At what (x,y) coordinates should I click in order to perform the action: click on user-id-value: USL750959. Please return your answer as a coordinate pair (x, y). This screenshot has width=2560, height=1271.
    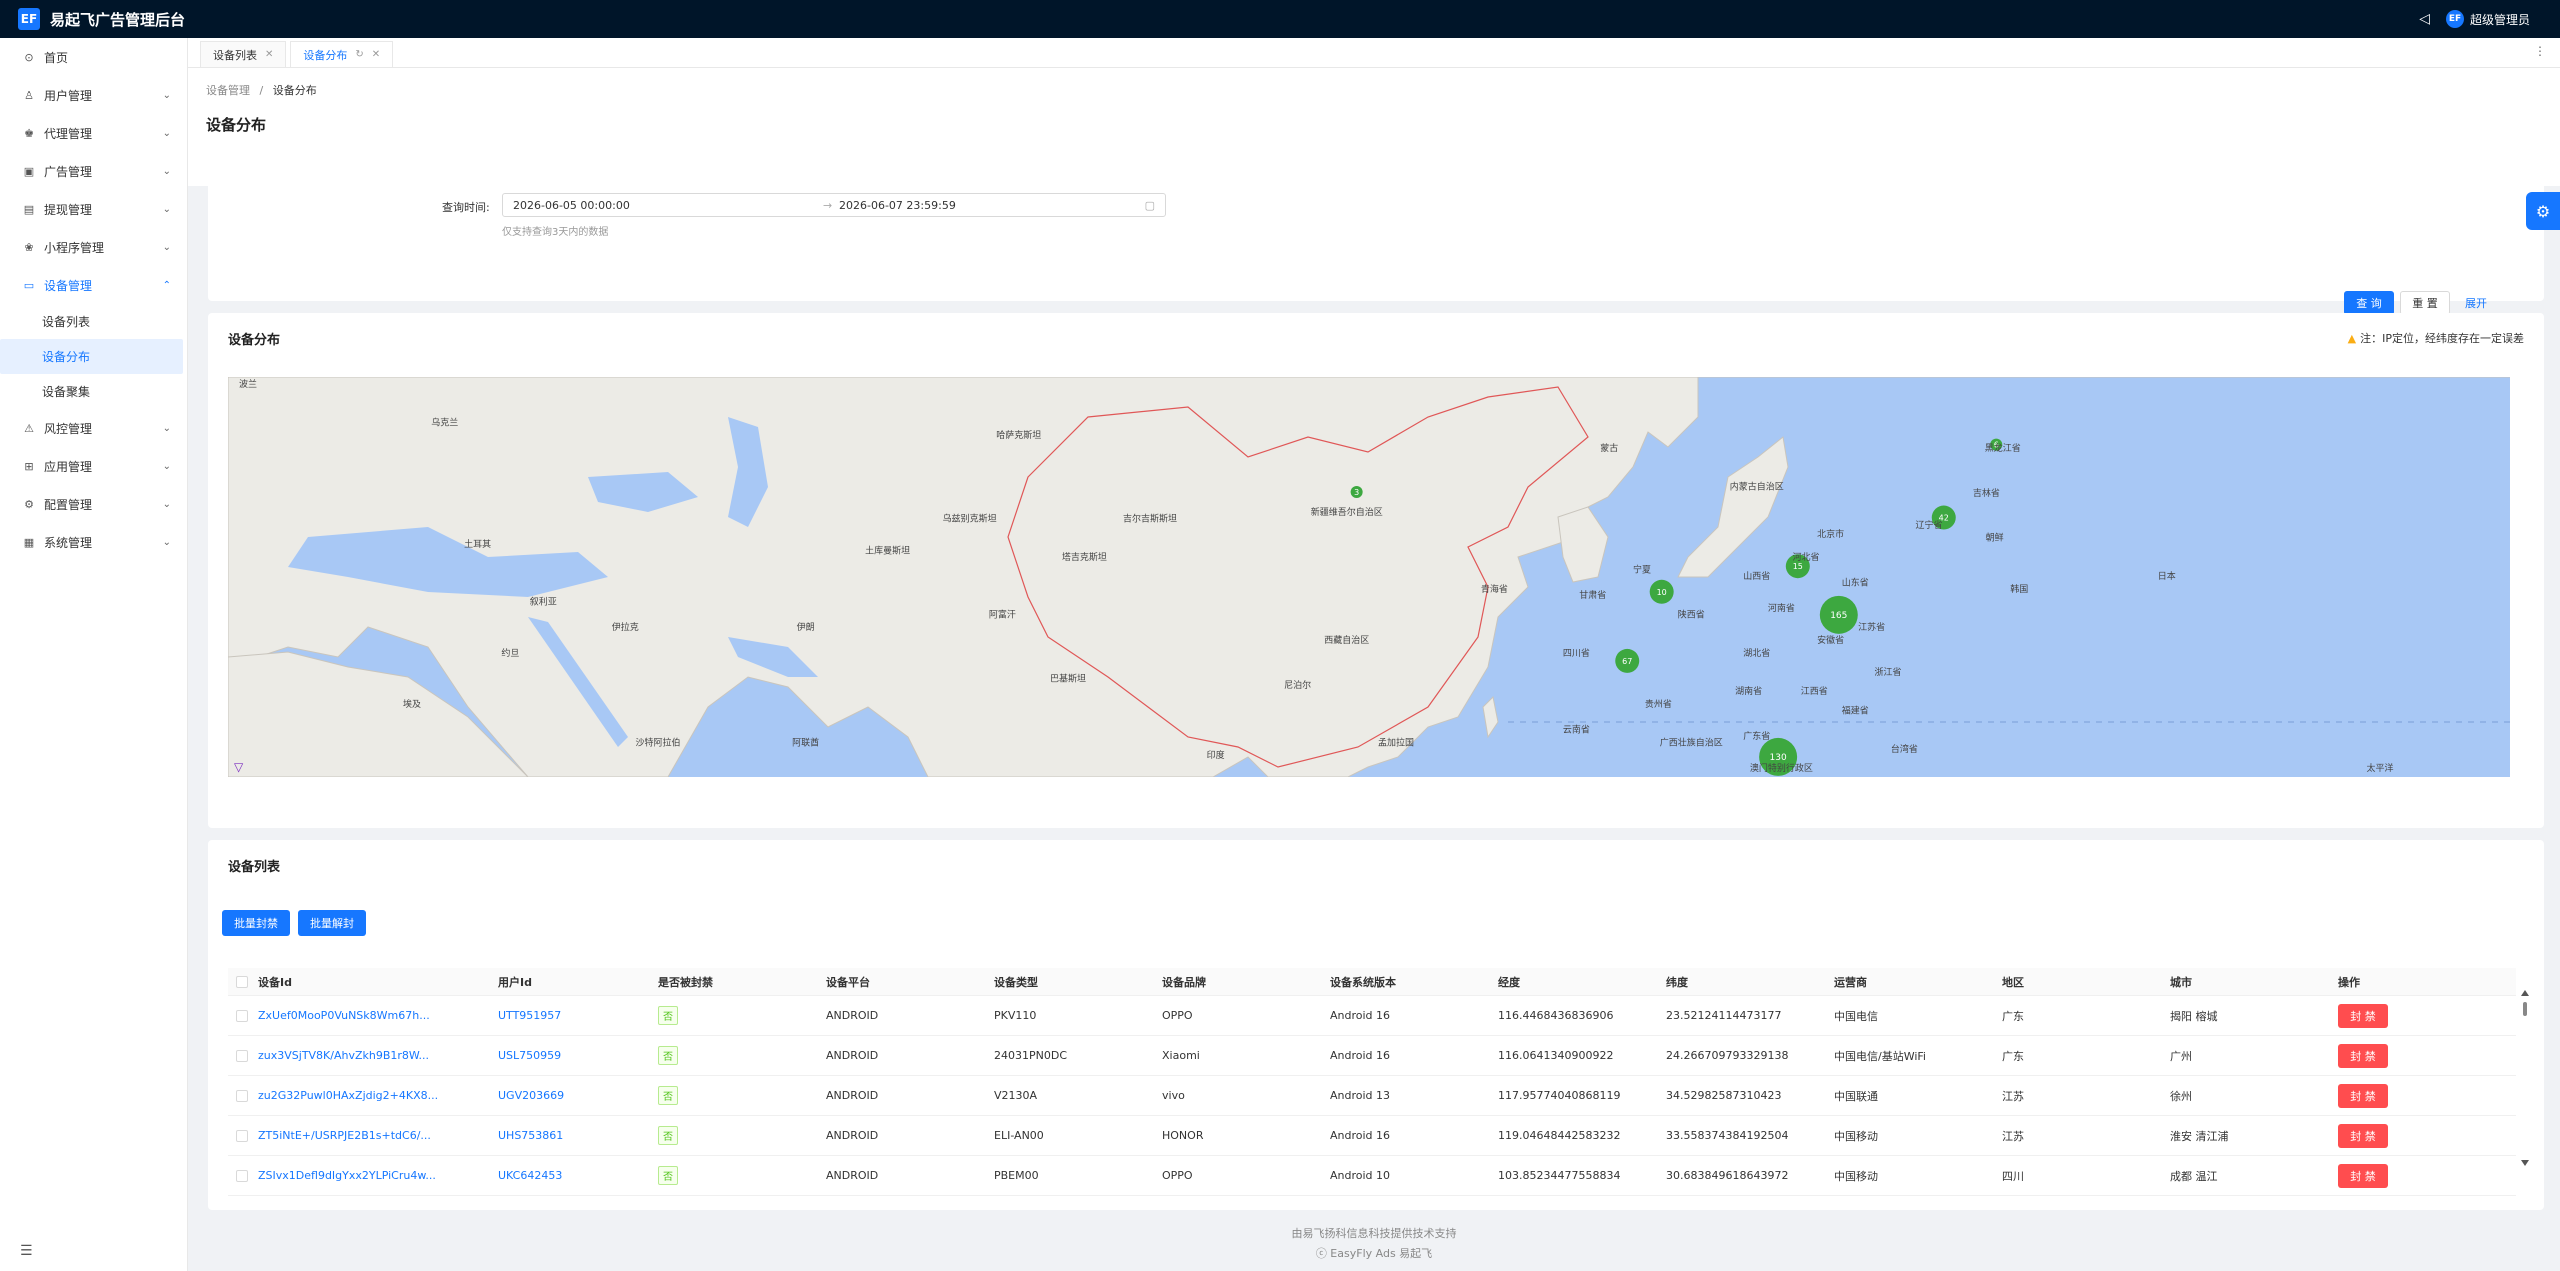
    Looking at the image, I should click on (529, 1055).